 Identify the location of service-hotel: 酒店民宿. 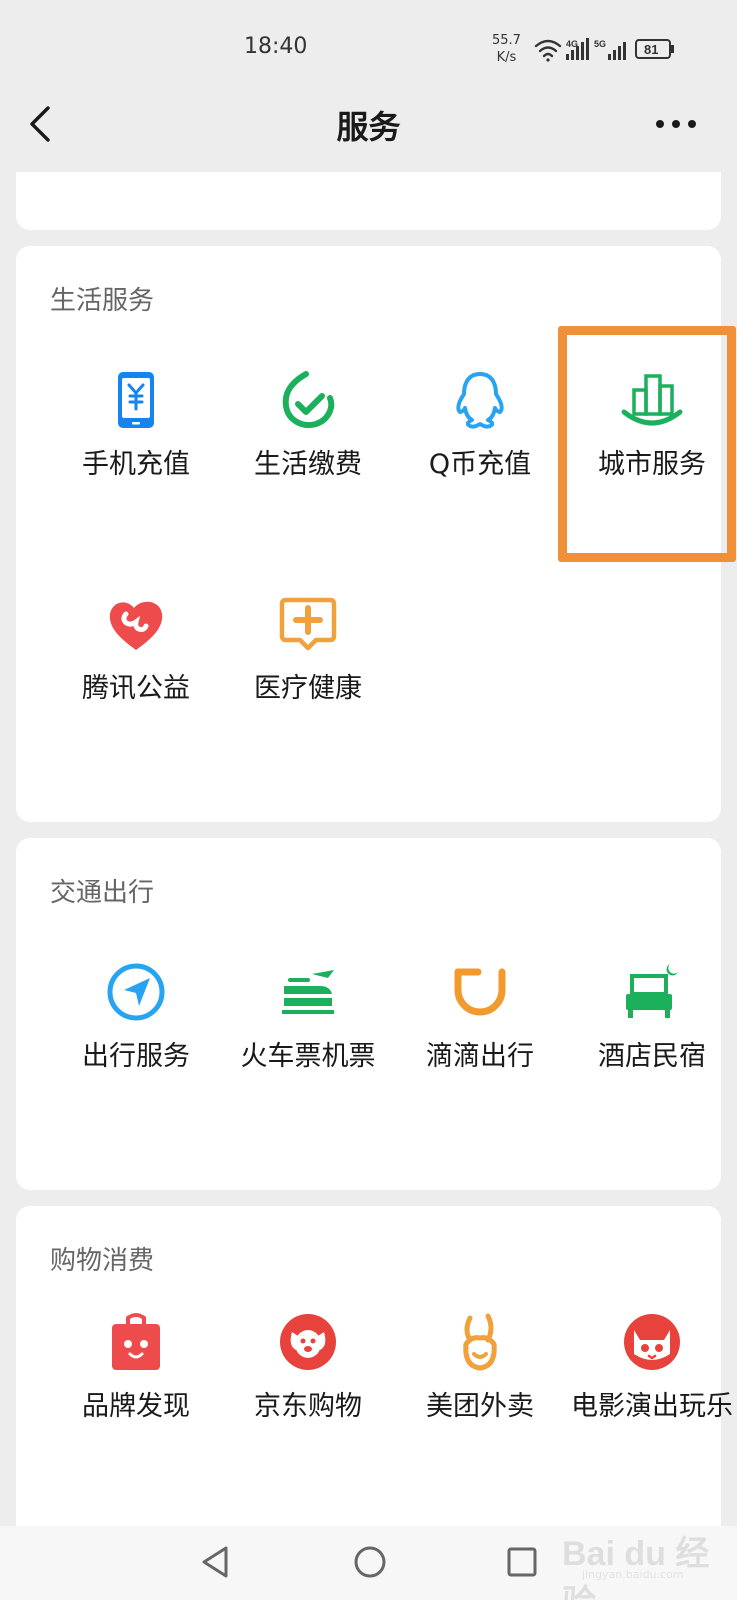
(651, 1019).